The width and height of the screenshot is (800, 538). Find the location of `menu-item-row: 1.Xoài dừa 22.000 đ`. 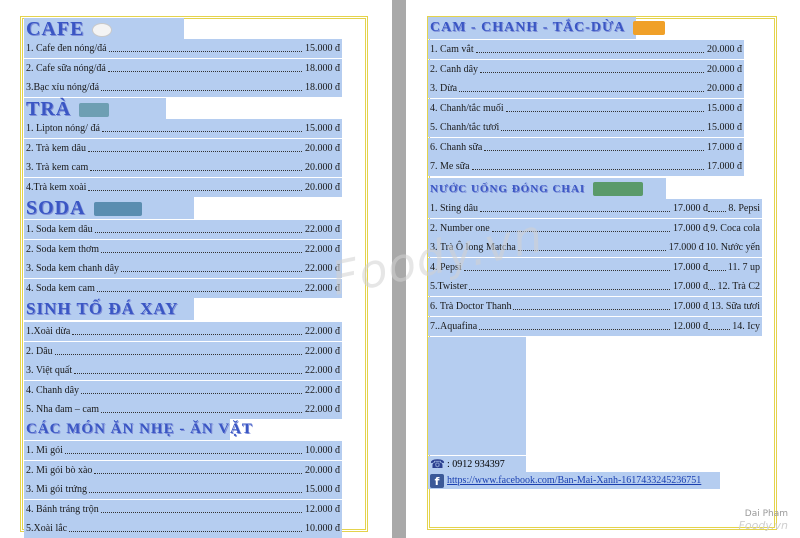

menu-item-row: 1.Xoài dừa 22.000 đ is located at coordinates (183, 331).